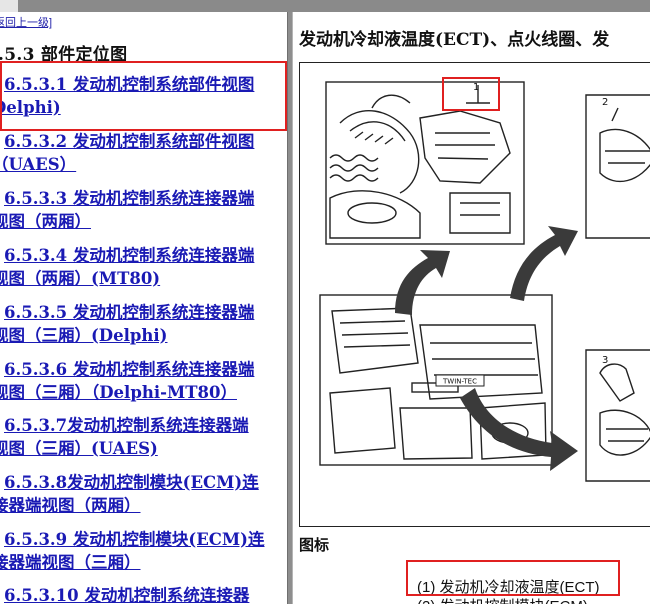  What do you see at coordinates (79, 448) in the screenshot?
I see `toc-link-line2: 视图（三厢）(UAES)` at bounding box center [79, 448].